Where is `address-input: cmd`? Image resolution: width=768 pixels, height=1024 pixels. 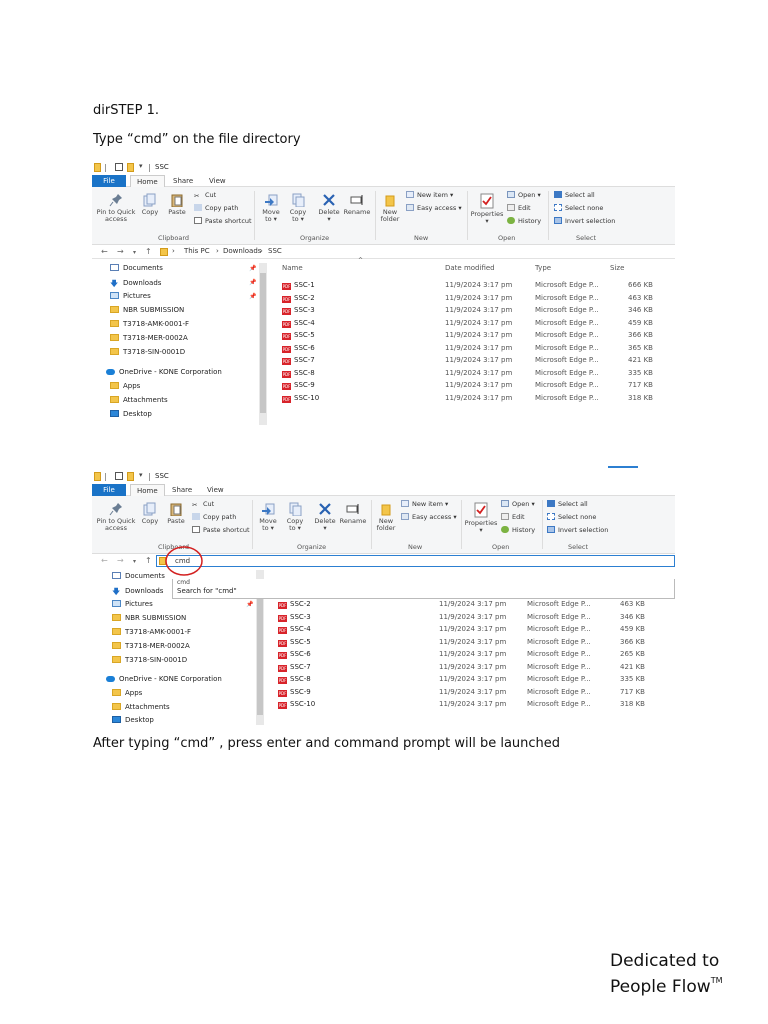
address-input: cmd is located at coordinates (415, 561).